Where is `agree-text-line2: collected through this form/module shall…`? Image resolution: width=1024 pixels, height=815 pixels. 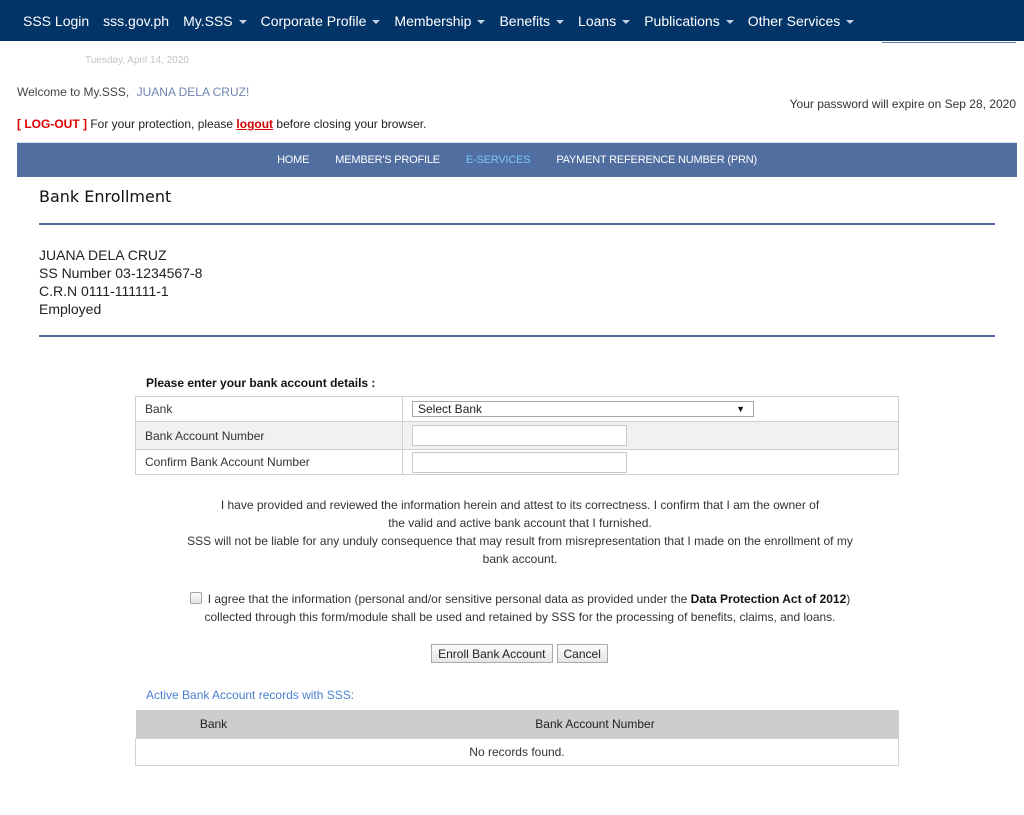
agree-text-line2: collected through this form/module shall… is located at coordinates (520, 617).